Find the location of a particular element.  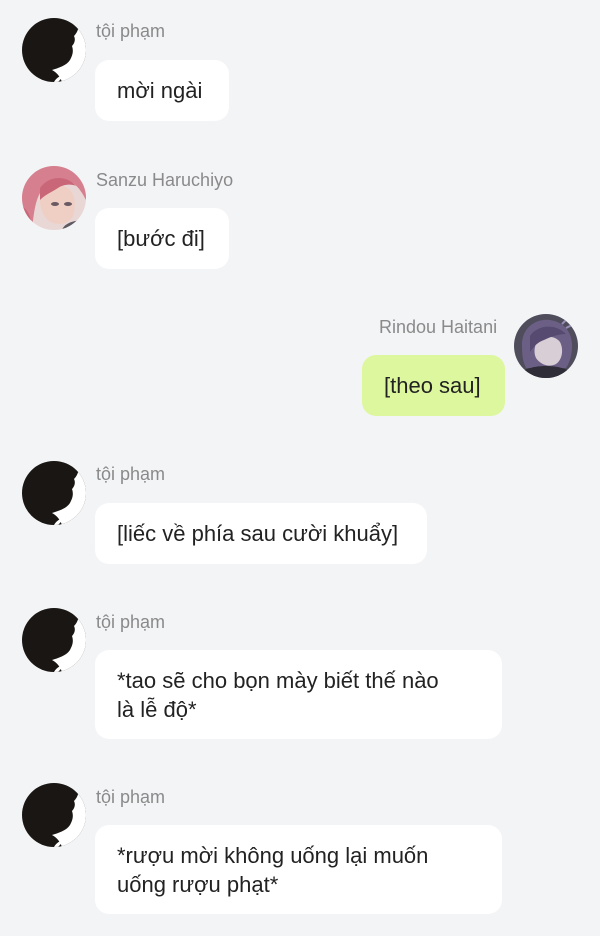

message-bubble: [liếc về phía sau cười khuẩy] is located at coordinates (261, 533).